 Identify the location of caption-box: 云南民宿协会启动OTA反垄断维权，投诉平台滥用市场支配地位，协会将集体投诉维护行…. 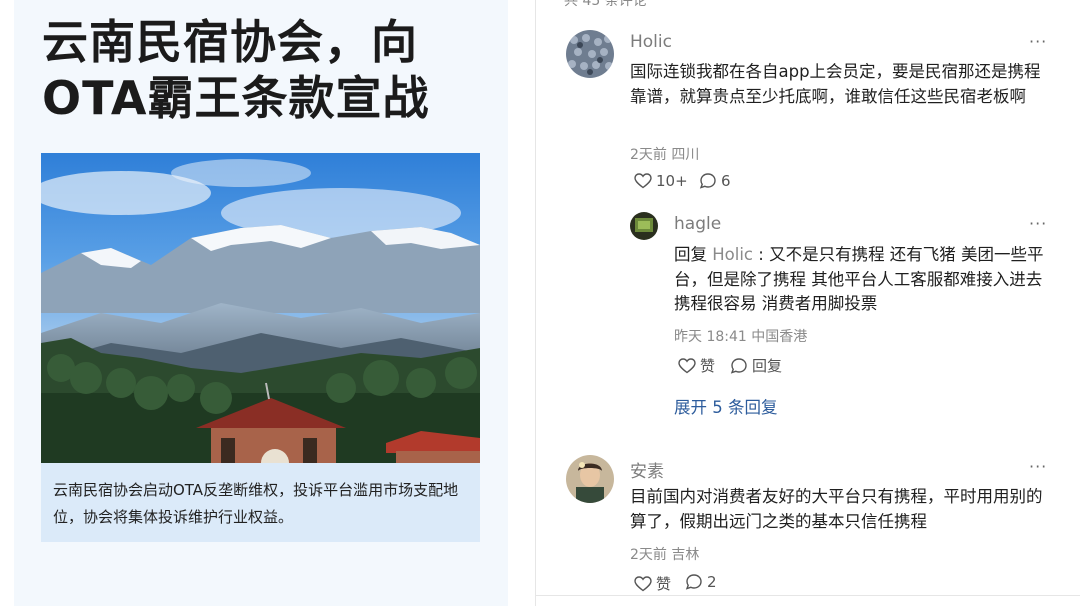
(260, 502).